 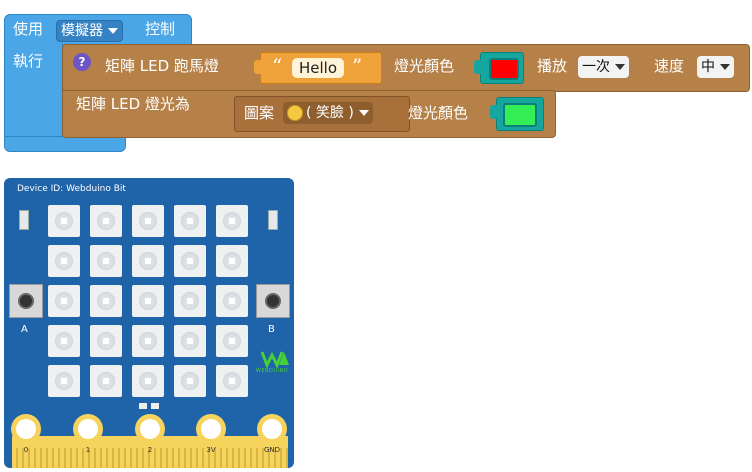 What do you see at coordinates (272, 429) in the screenshot?
I see `pin-gnd-hole` at bounding box center [272, 429].